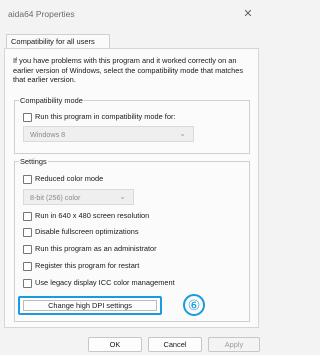 This screenshot has width=320, height=355. I want to click on disable-fullscreen-label: Disable fullscreen optimizations, so click(87, 231).